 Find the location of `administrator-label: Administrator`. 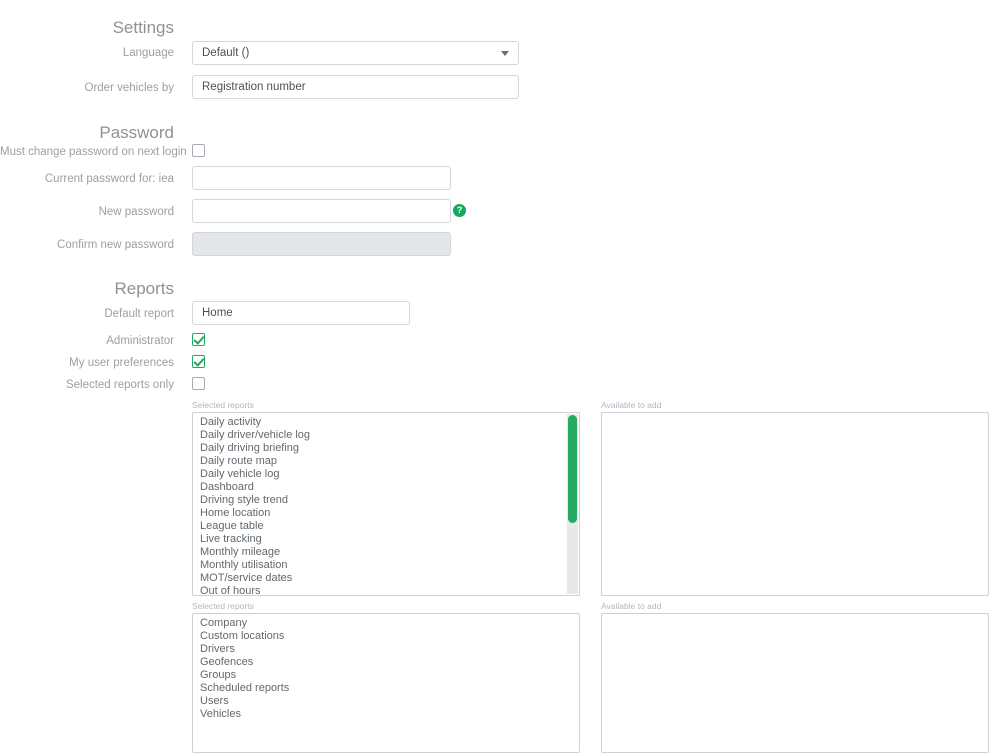

administrator-label: Administrator is located at coordinates (140, 341).